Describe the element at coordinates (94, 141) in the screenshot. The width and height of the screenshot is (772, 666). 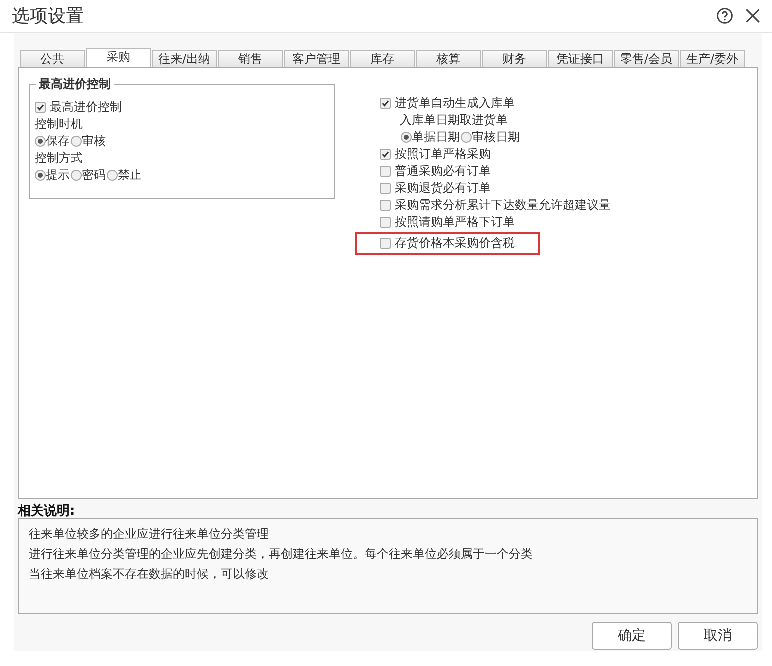
I see `radio-label: 审核` at that location.